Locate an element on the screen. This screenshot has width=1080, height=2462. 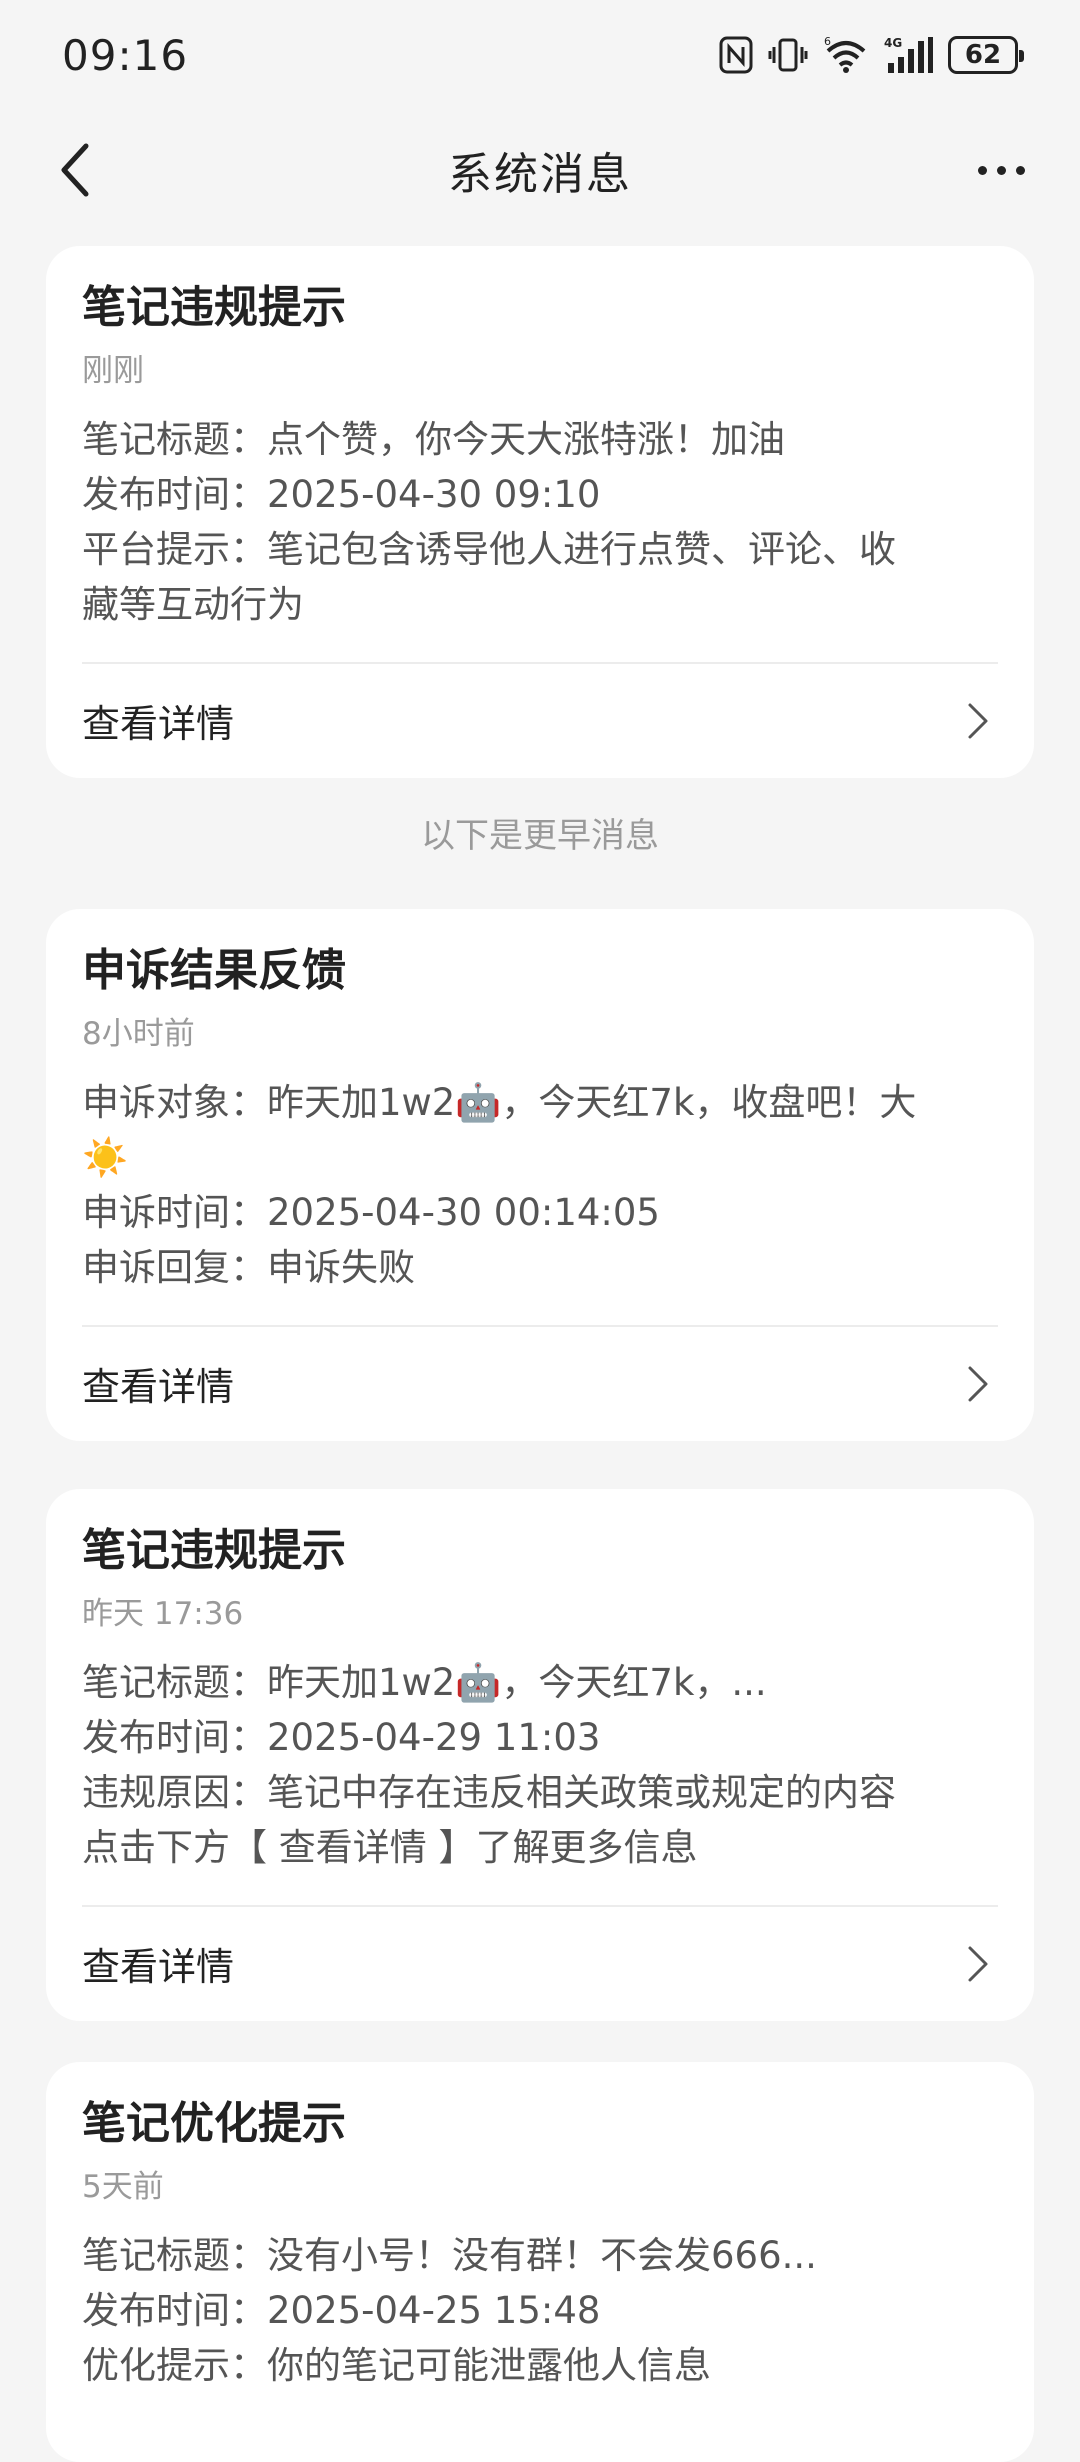
card-time: 昨天 17:36 is located at coordinates (163, 1613).